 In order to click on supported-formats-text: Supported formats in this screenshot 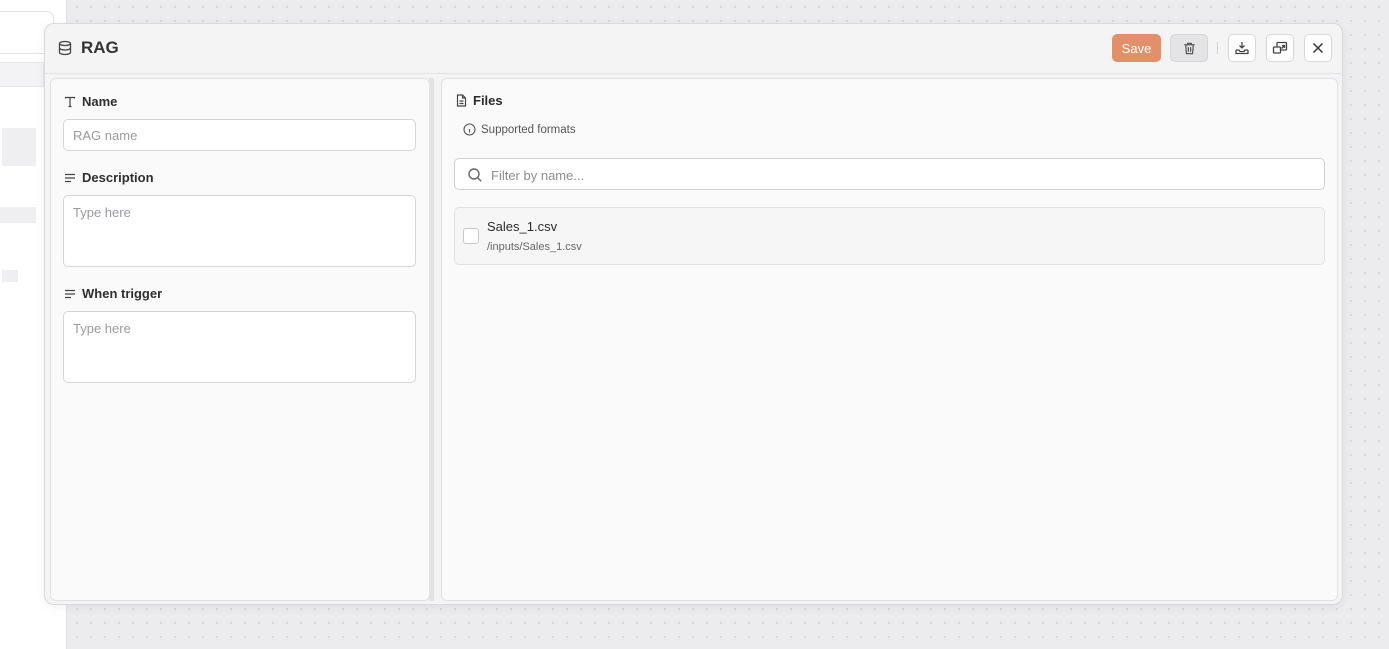, I will do `click(528, 129)`.